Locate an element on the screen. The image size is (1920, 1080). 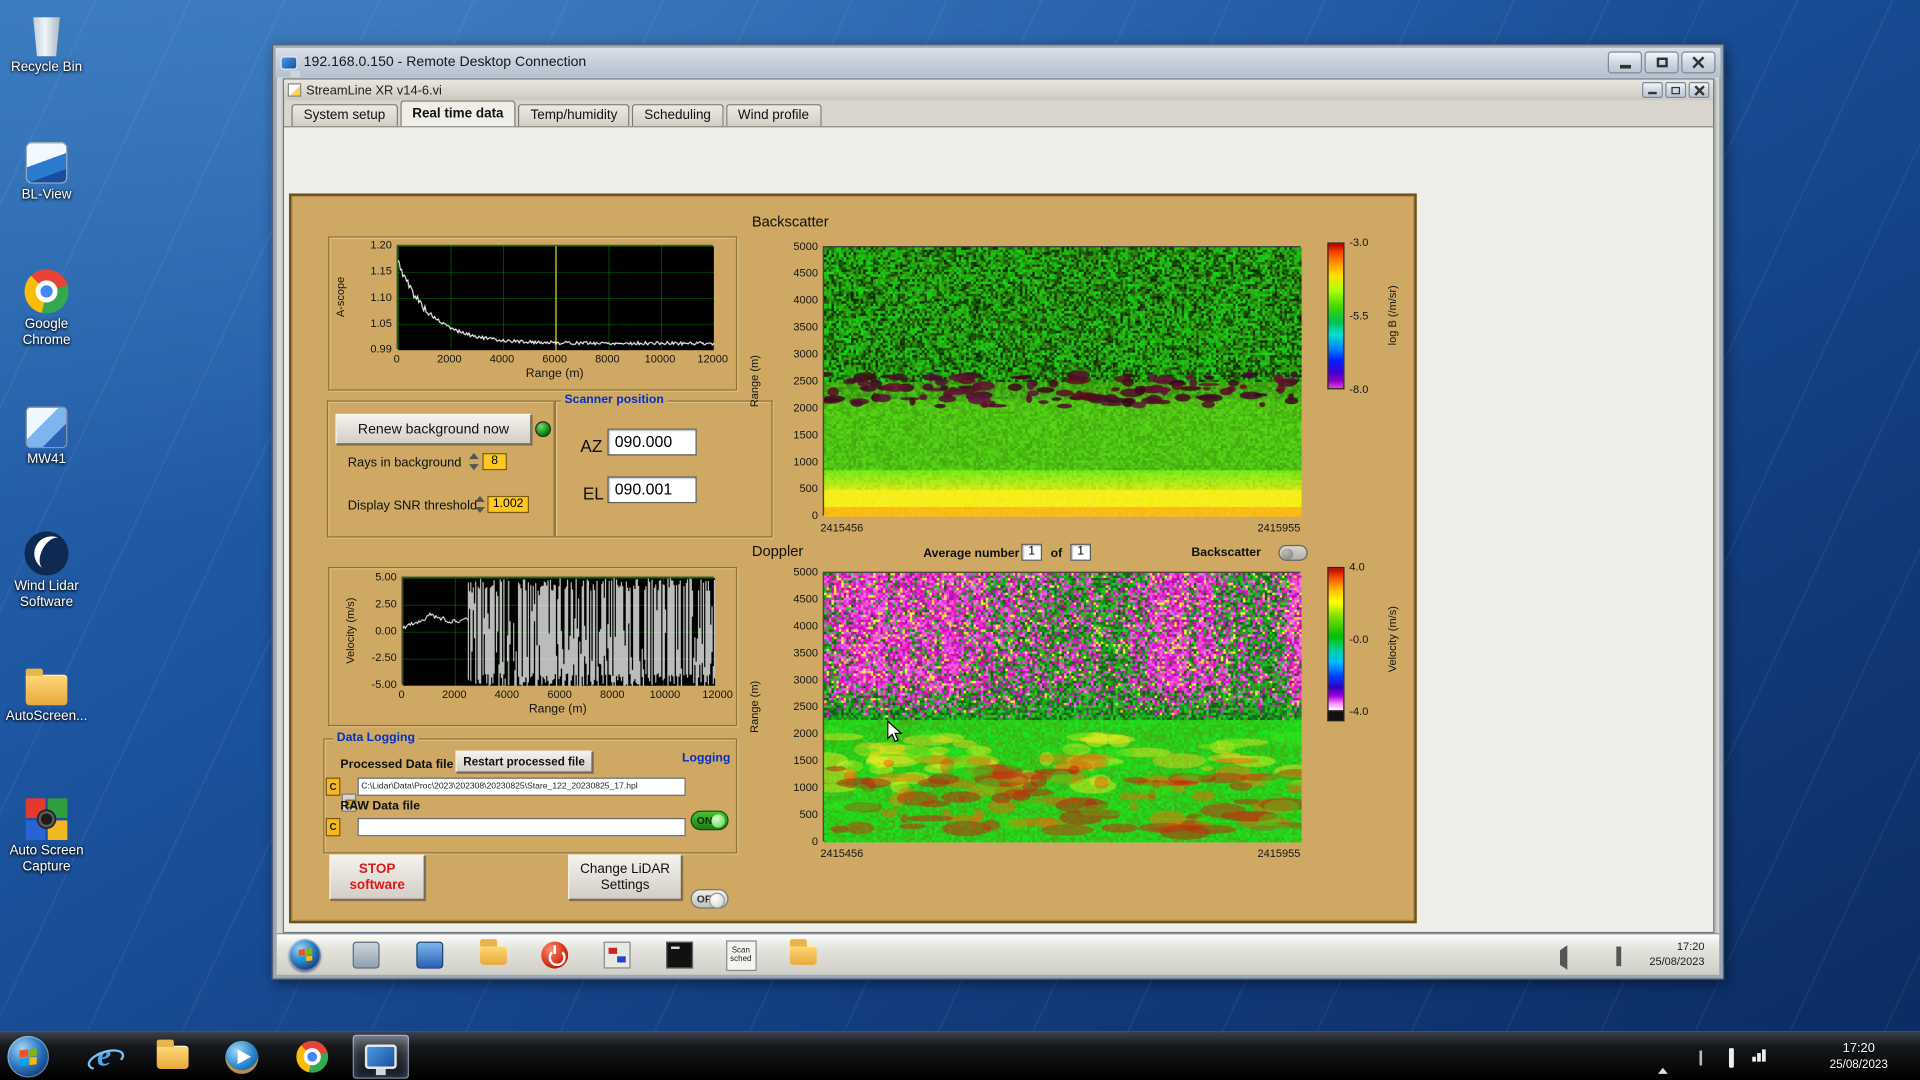
tab-real-time-data: Real time data is located at coordinates (457, 113).